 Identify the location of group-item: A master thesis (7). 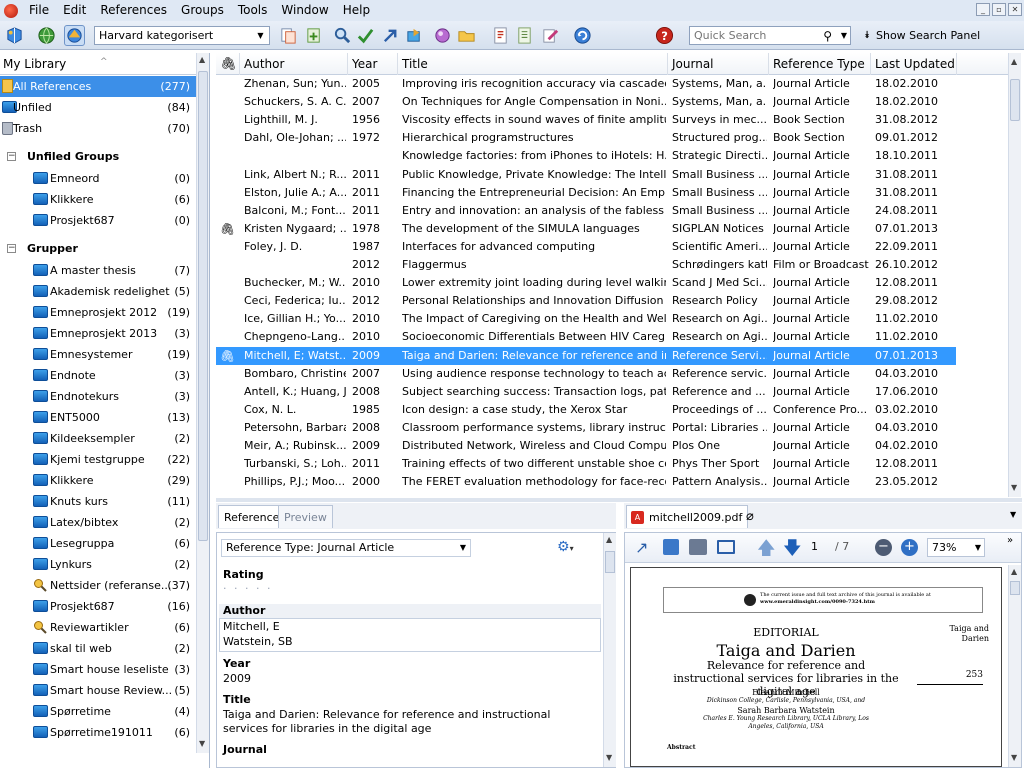
(98, 270).